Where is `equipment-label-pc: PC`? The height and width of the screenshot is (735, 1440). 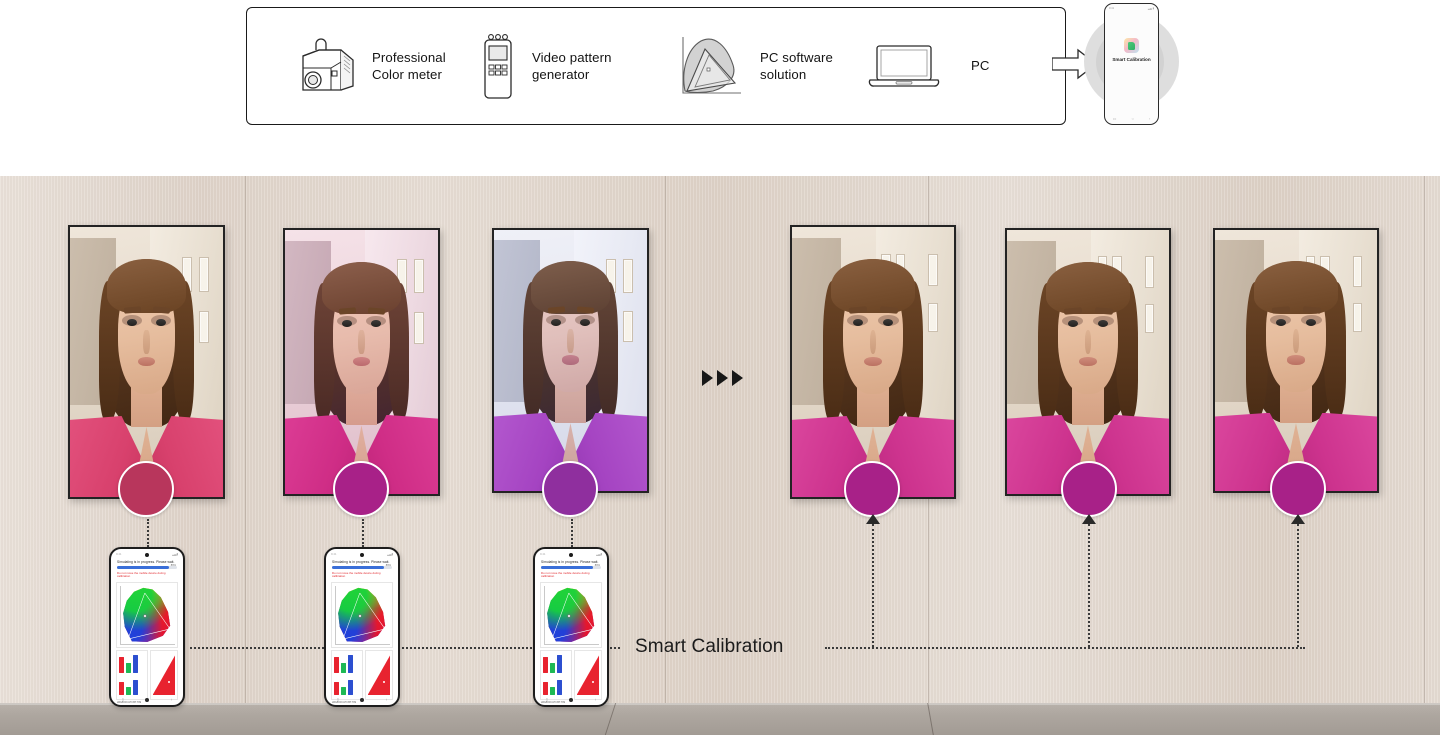 equipment-label-pc: PC is located at coordinates (980, 66).